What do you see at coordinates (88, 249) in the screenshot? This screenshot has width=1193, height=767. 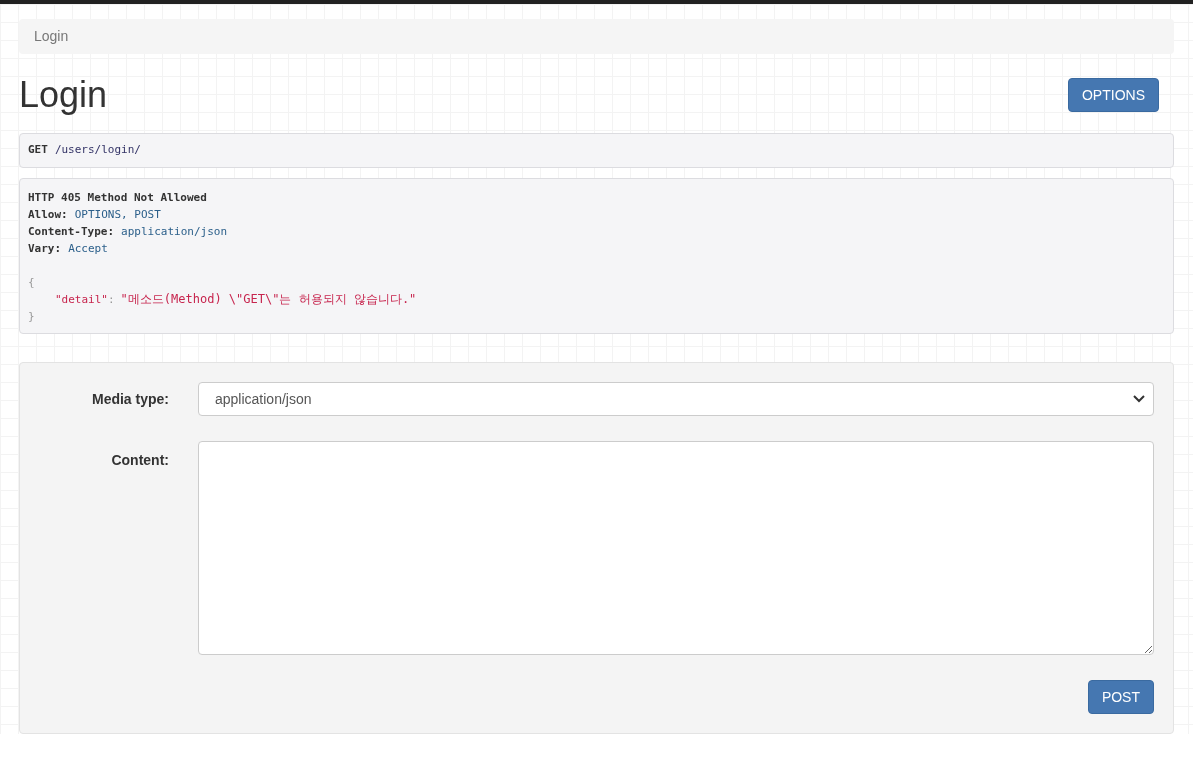 I see `header-value: Accept` at bounding box center [88, 249].